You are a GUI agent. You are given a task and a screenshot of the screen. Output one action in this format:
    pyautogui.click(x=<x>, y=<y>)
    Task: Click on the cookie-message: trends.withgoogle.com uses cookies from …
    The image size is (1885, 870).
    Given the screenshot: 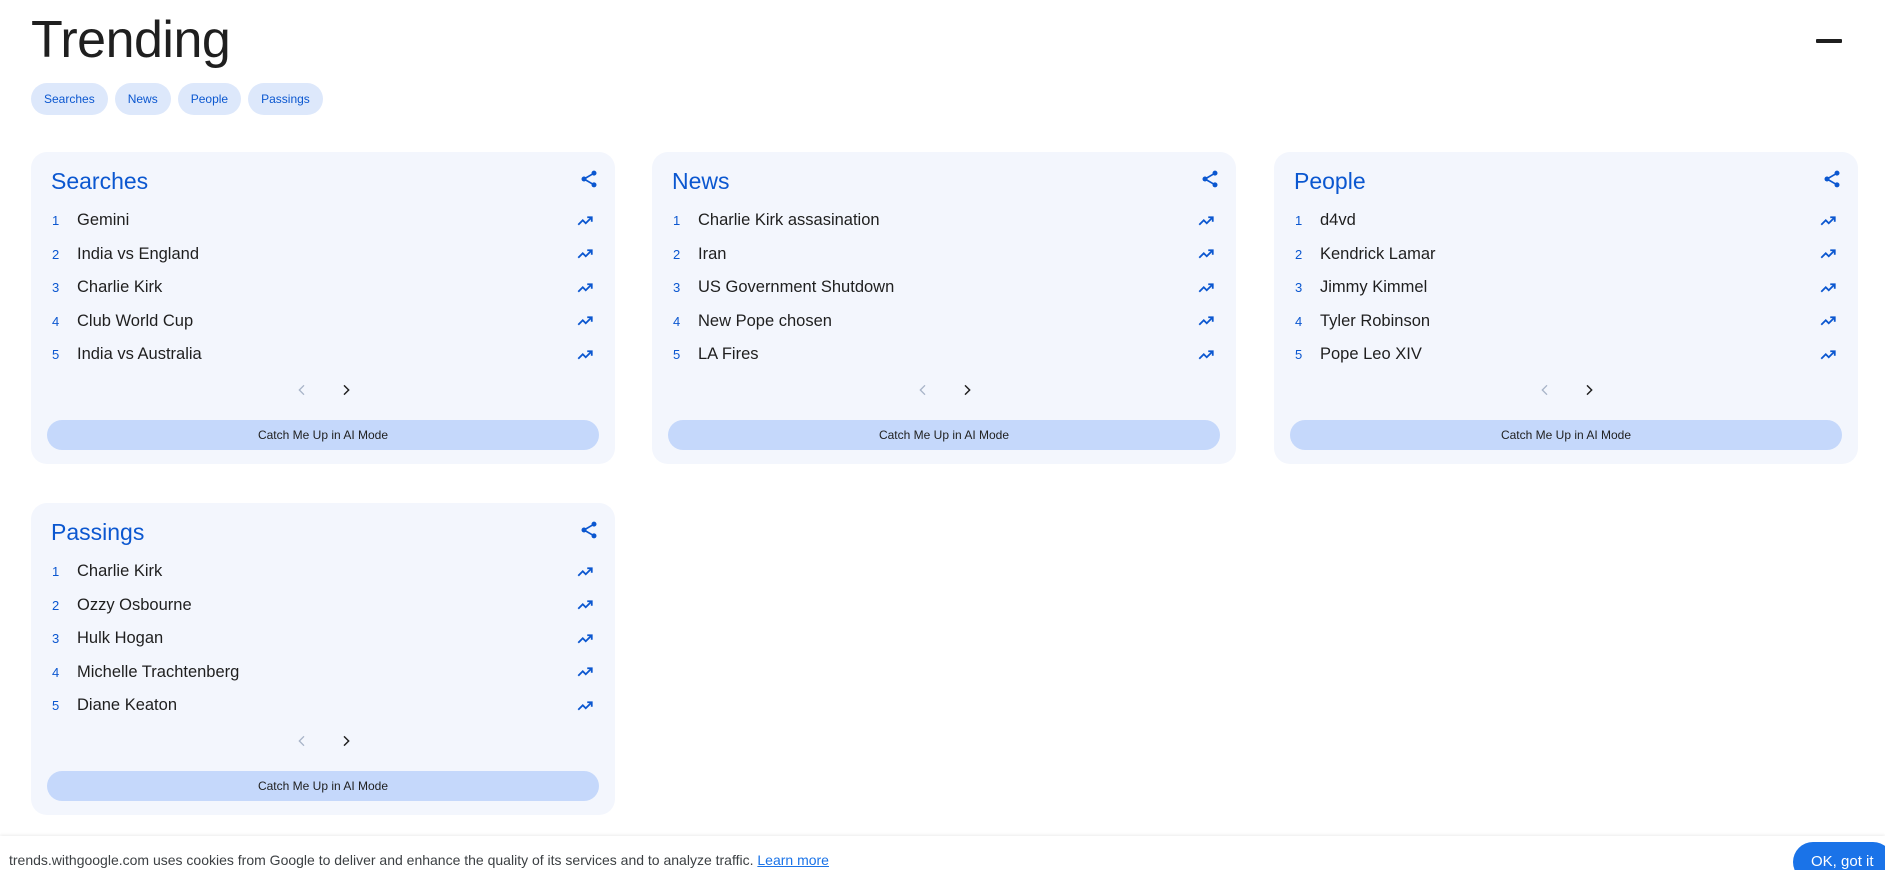 What is the action you would take?
    pyautogui.click(x=419, y=860)
    